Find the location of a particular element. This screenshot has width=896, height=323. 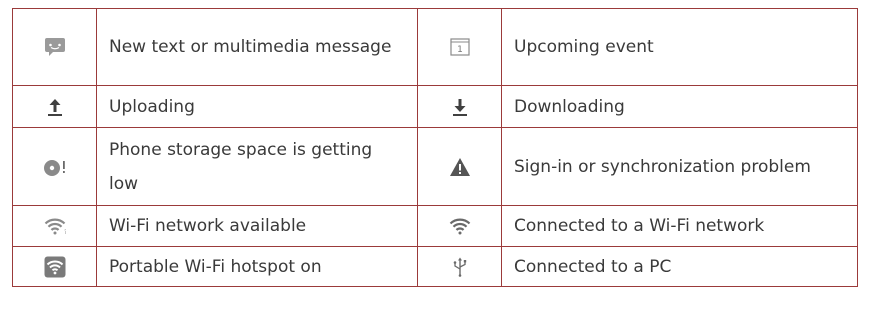

wifi-available-icon: ? is located at coordinates (55, 226).